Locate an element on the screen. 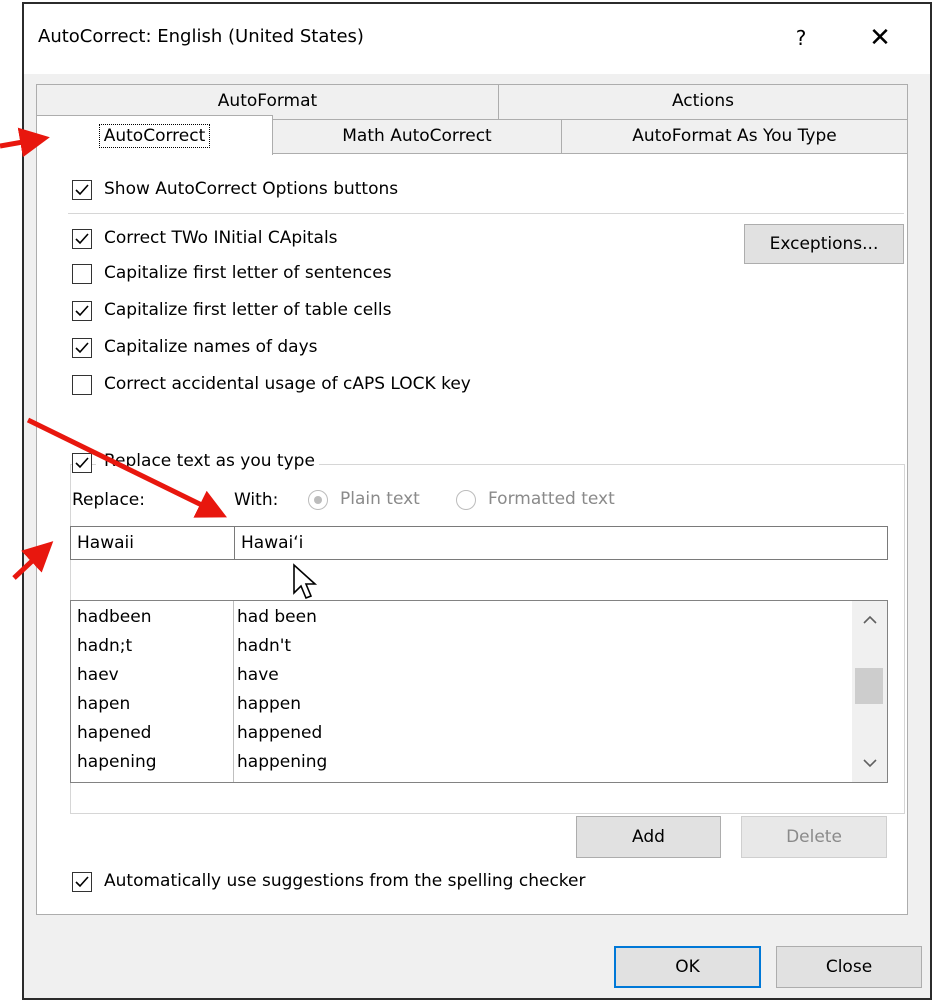  close-button: Close is located at coordinates (849, 967).